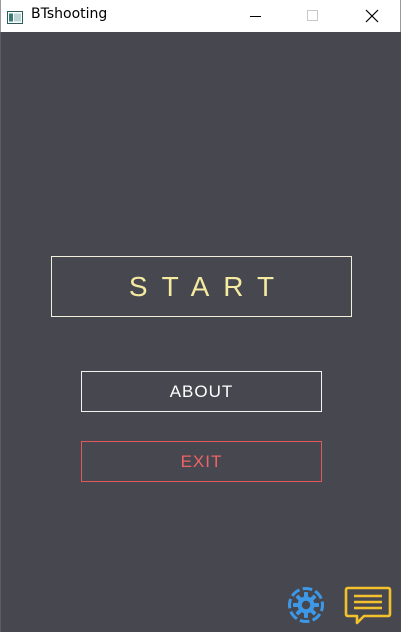  Describe the element at coordinates (200, 16) in the screenshot. I see `title-bar: BTshooting` at that location.